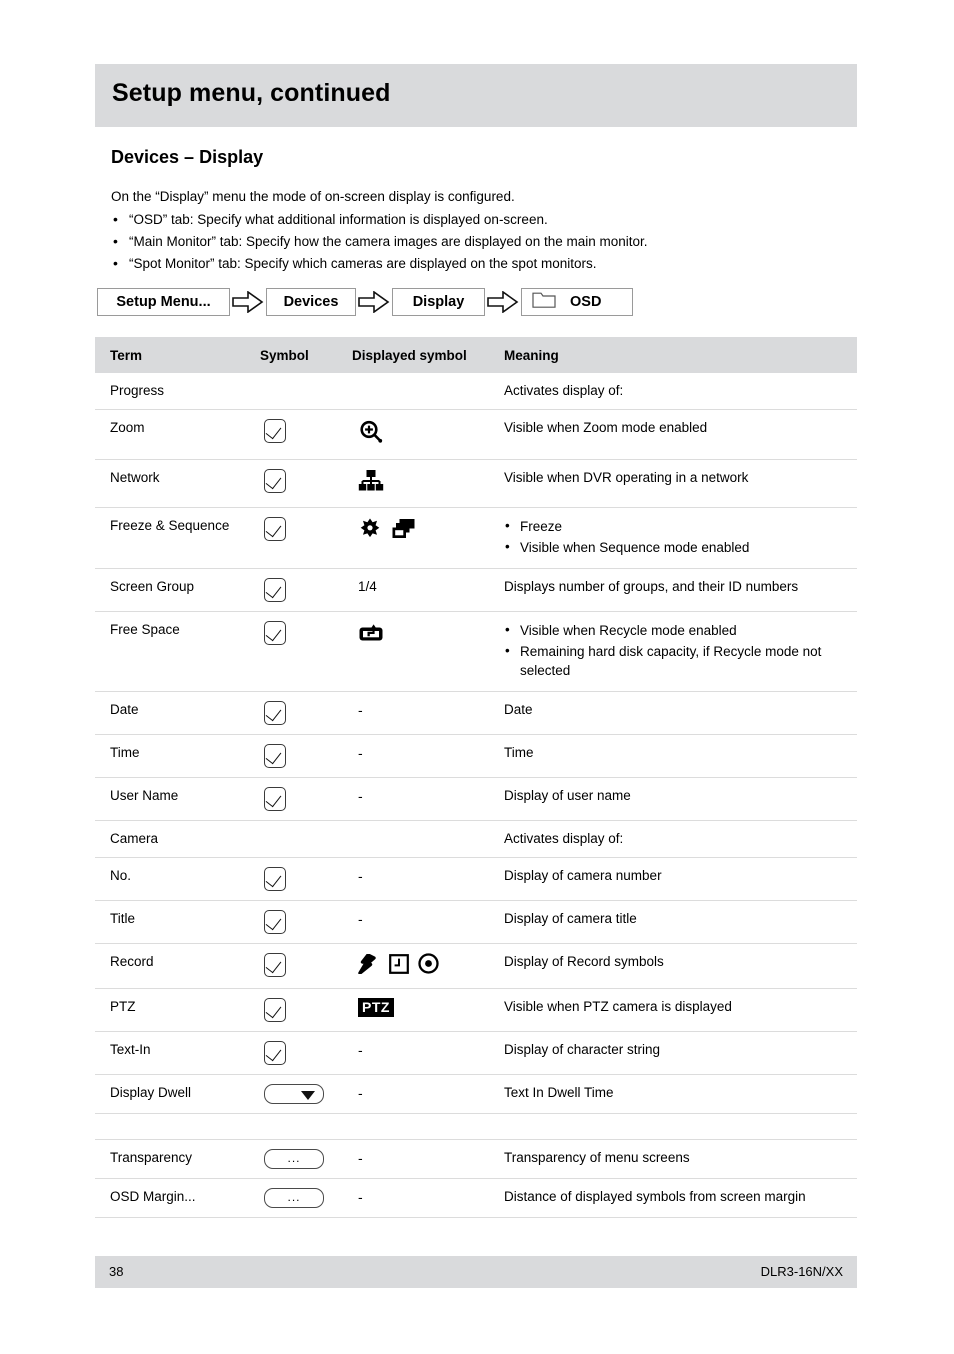  Describe the element at coordinates (476, 922) in the screenshot. I see `table-row: Title - Display of camera title` at that location.